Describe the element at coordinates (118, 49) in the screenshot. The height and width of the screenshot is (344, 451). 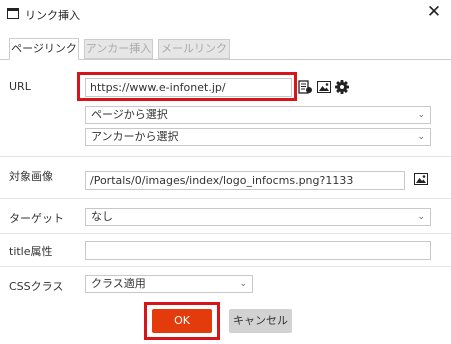
I see `tab-anchor-insert: アンカー挿入` at that location.